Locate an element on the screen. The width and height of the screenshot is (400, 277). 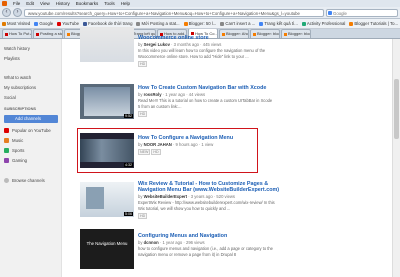
result-title: How To Configure a Navigation Menu is located at coordinates (233, 138).